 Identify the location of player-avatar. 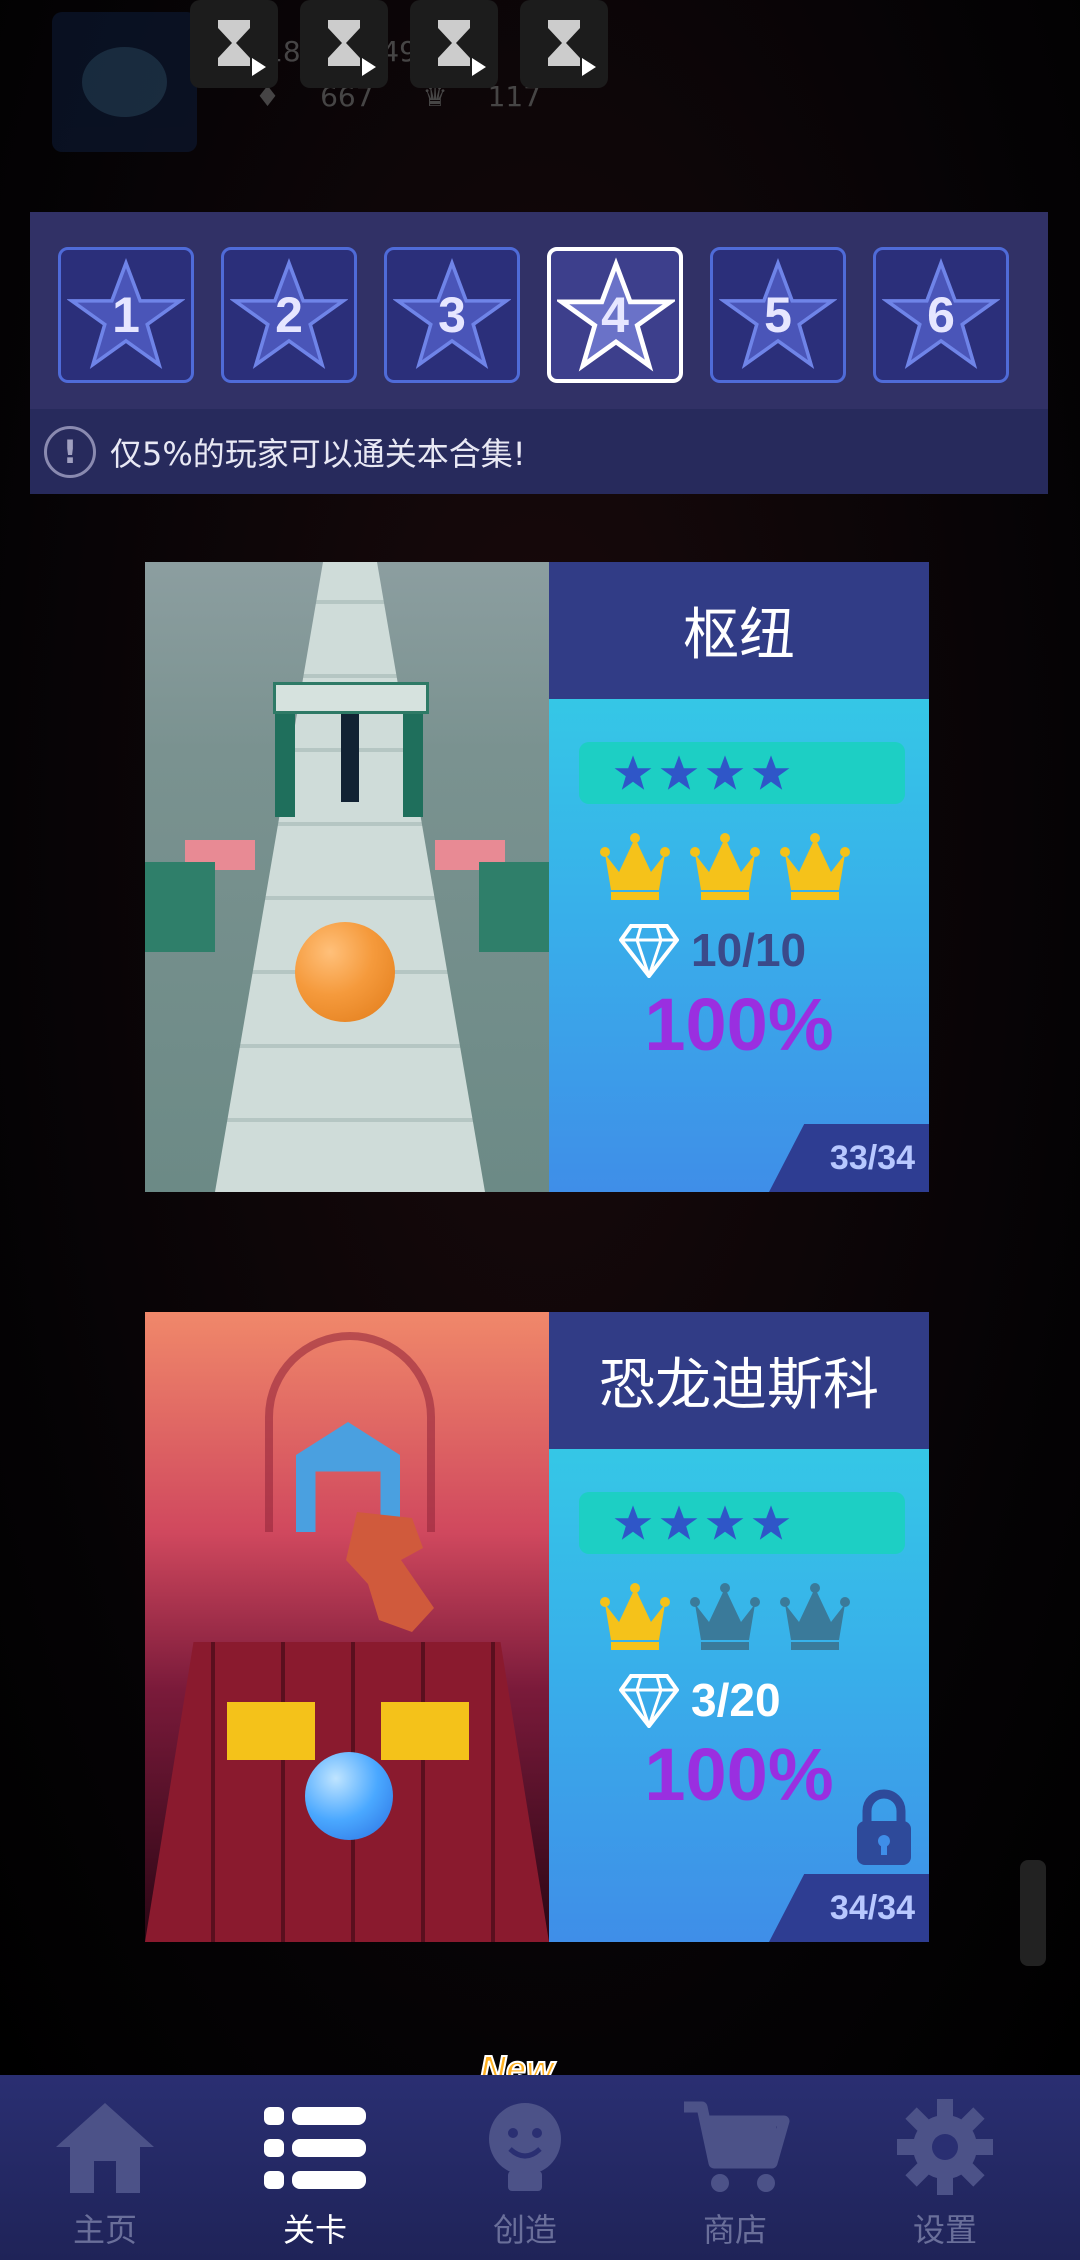
(124, 82).